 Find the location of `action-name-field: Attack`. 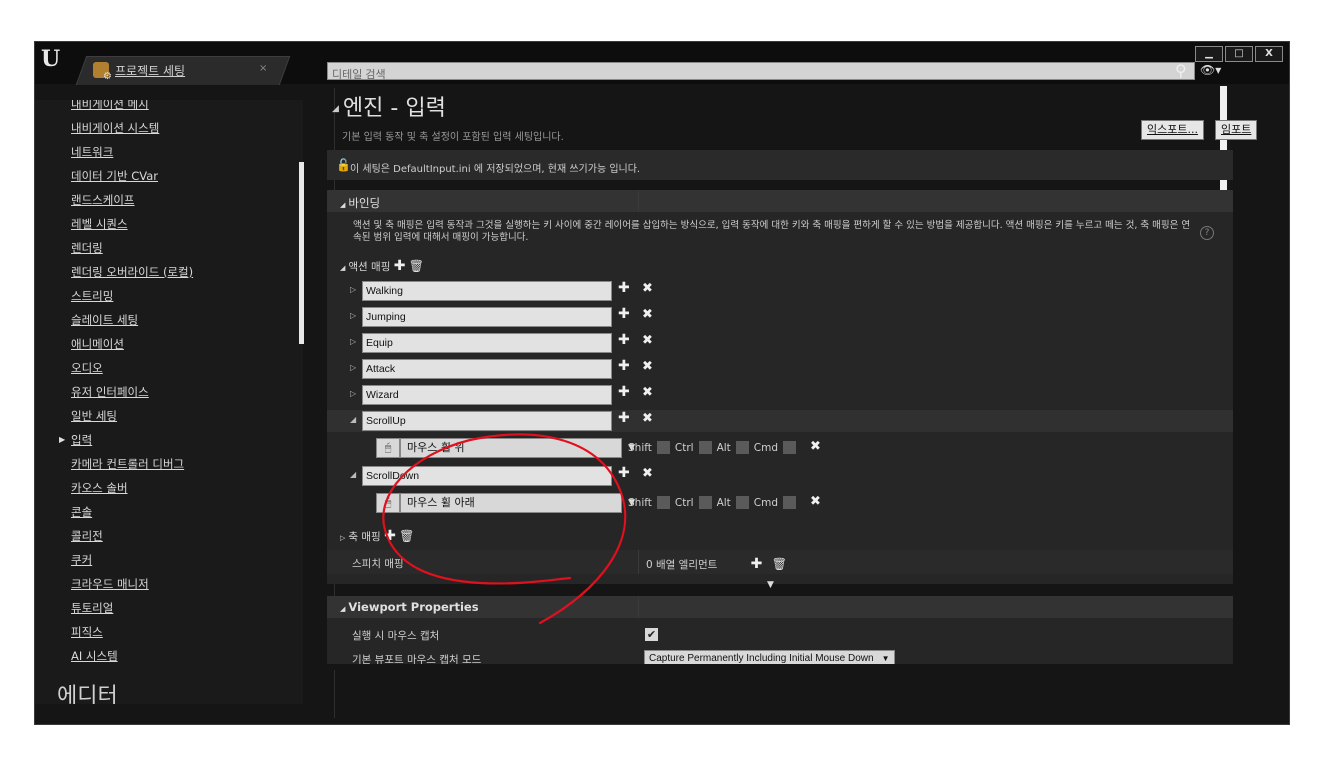

action-name-field: Attack is located at coordinates (487, 369).